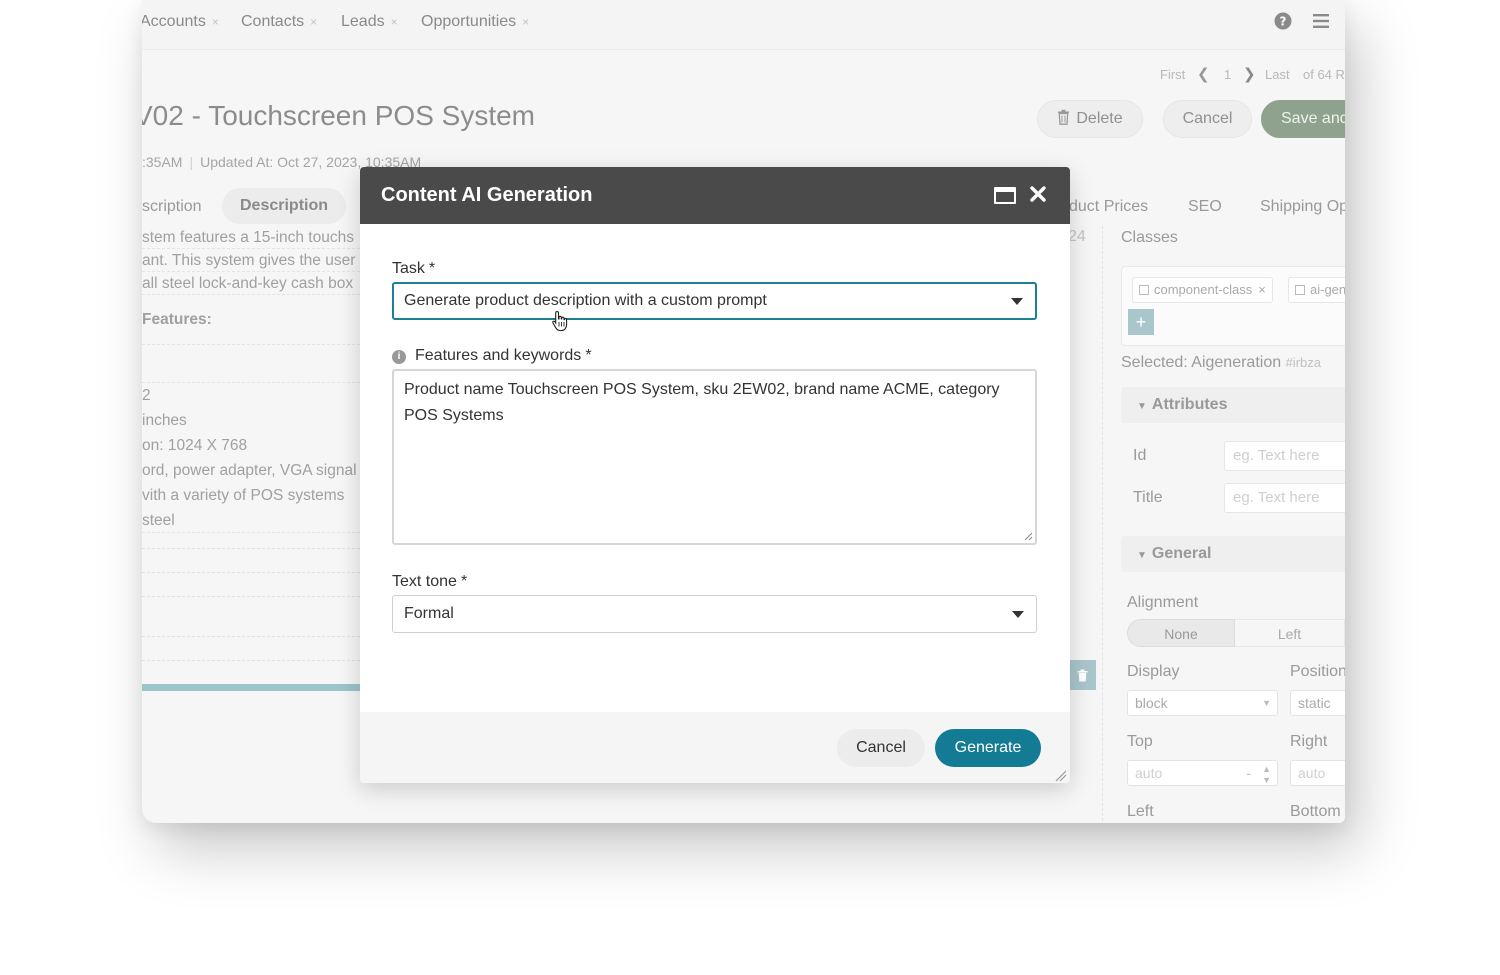  I want to click on selected-id: #irbza, so click(1303, 362).